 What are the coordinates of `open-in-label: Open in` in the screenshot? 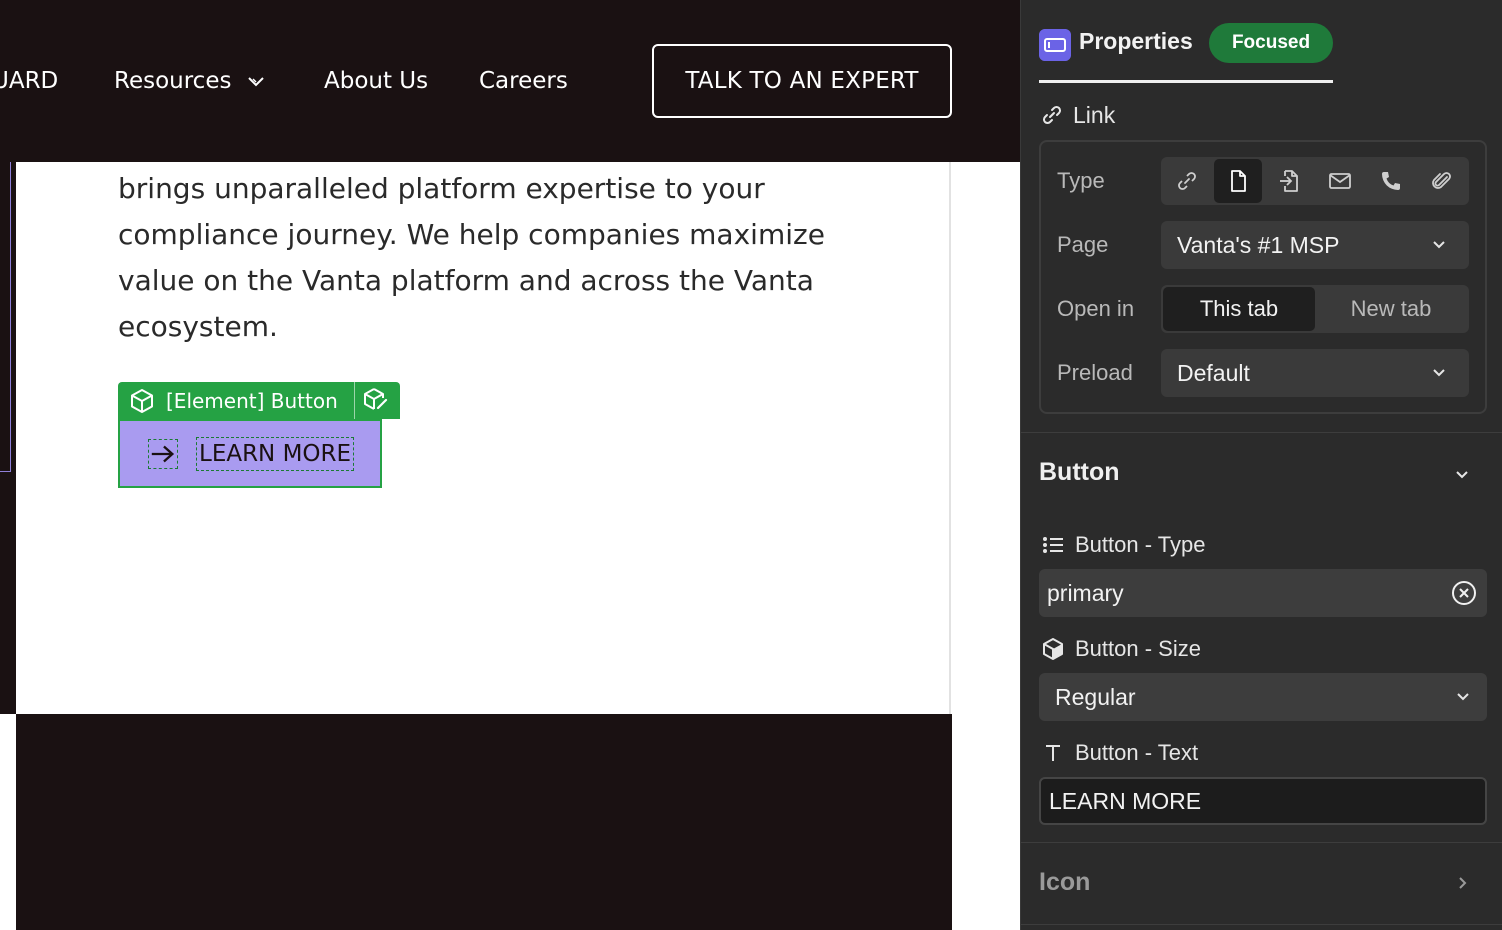 It's located at (1096, 308).